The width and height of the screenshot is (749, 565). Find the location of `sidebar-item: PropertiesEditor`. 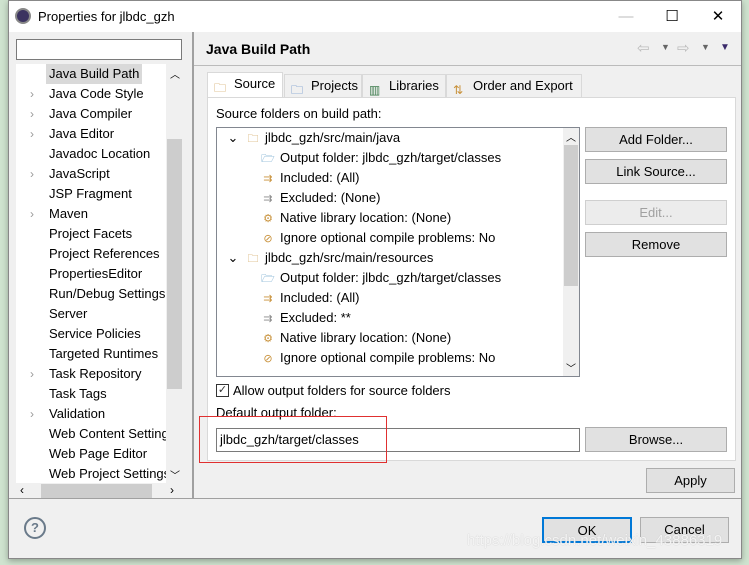

sidebar-item: PropertiesEditor is located at coordinates (91, 274).